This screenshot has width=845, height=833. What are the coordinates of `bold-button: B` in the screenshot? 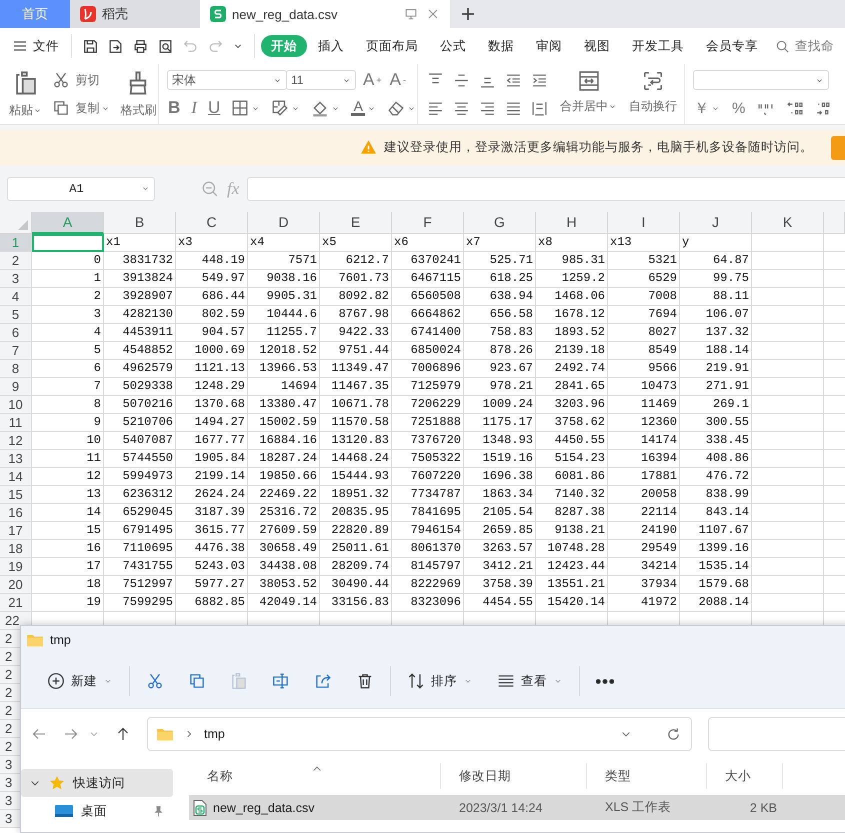 It's located at (174, 108).